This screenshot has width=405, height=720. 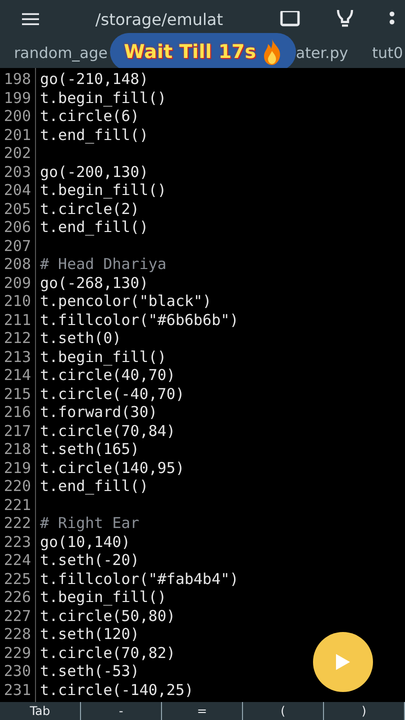 I want to click on code-line: t.fillcolor("#fab4b4"), so click(x=139, y=579).